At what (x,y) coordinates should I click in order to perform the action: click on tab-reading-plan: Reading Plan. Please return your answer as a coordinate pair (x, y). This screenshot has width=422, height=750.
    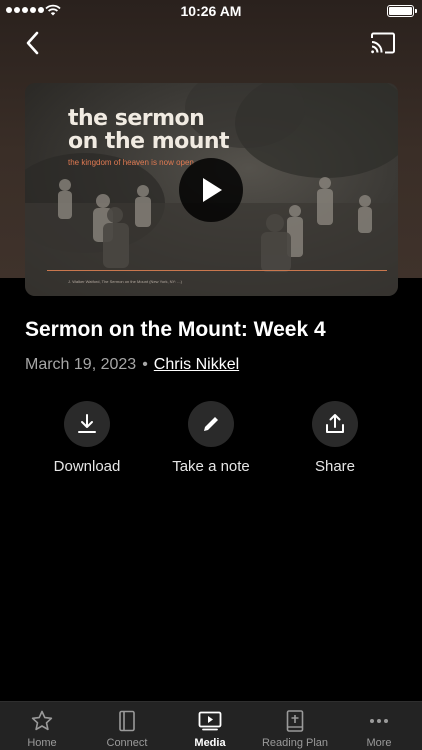
    Looking at the image, I should click on (295, 729).